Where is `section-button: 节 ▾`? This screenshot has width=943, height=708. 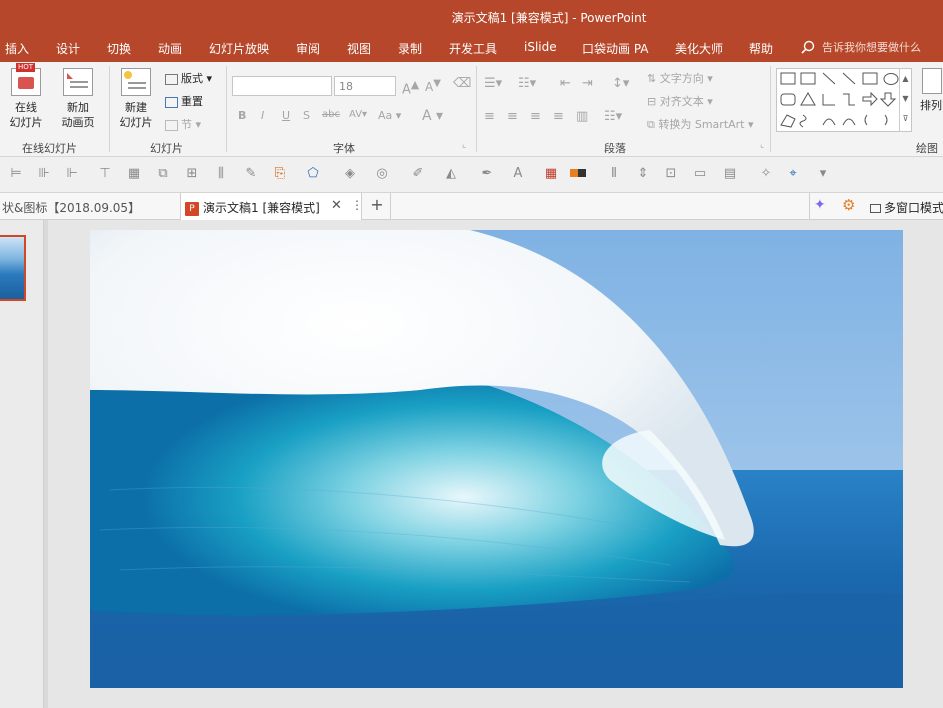
section-button: 节 ▾ is located at coordinates (183, 124).